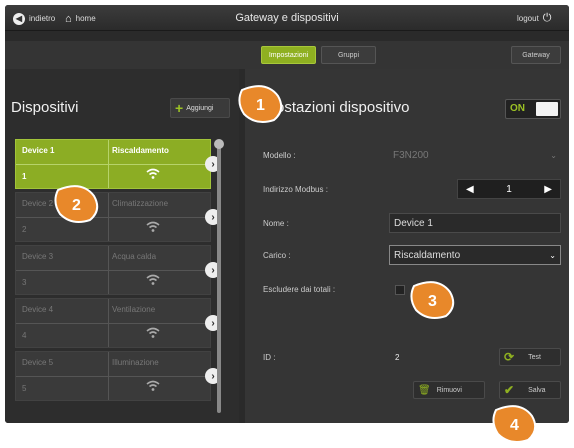 This screenshot has width=574, height=448. Describe the element at coordinates (24, 176) in the screenshot. I see `device-number: 1` at that location.